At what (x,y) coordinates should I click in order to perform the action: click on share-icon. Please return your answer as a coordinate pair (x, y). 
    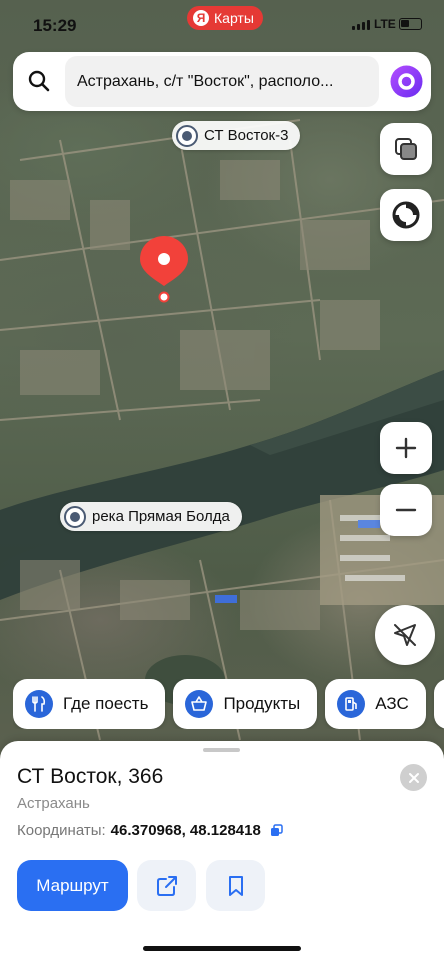
    Looking at the image, I should click on (166, 885).